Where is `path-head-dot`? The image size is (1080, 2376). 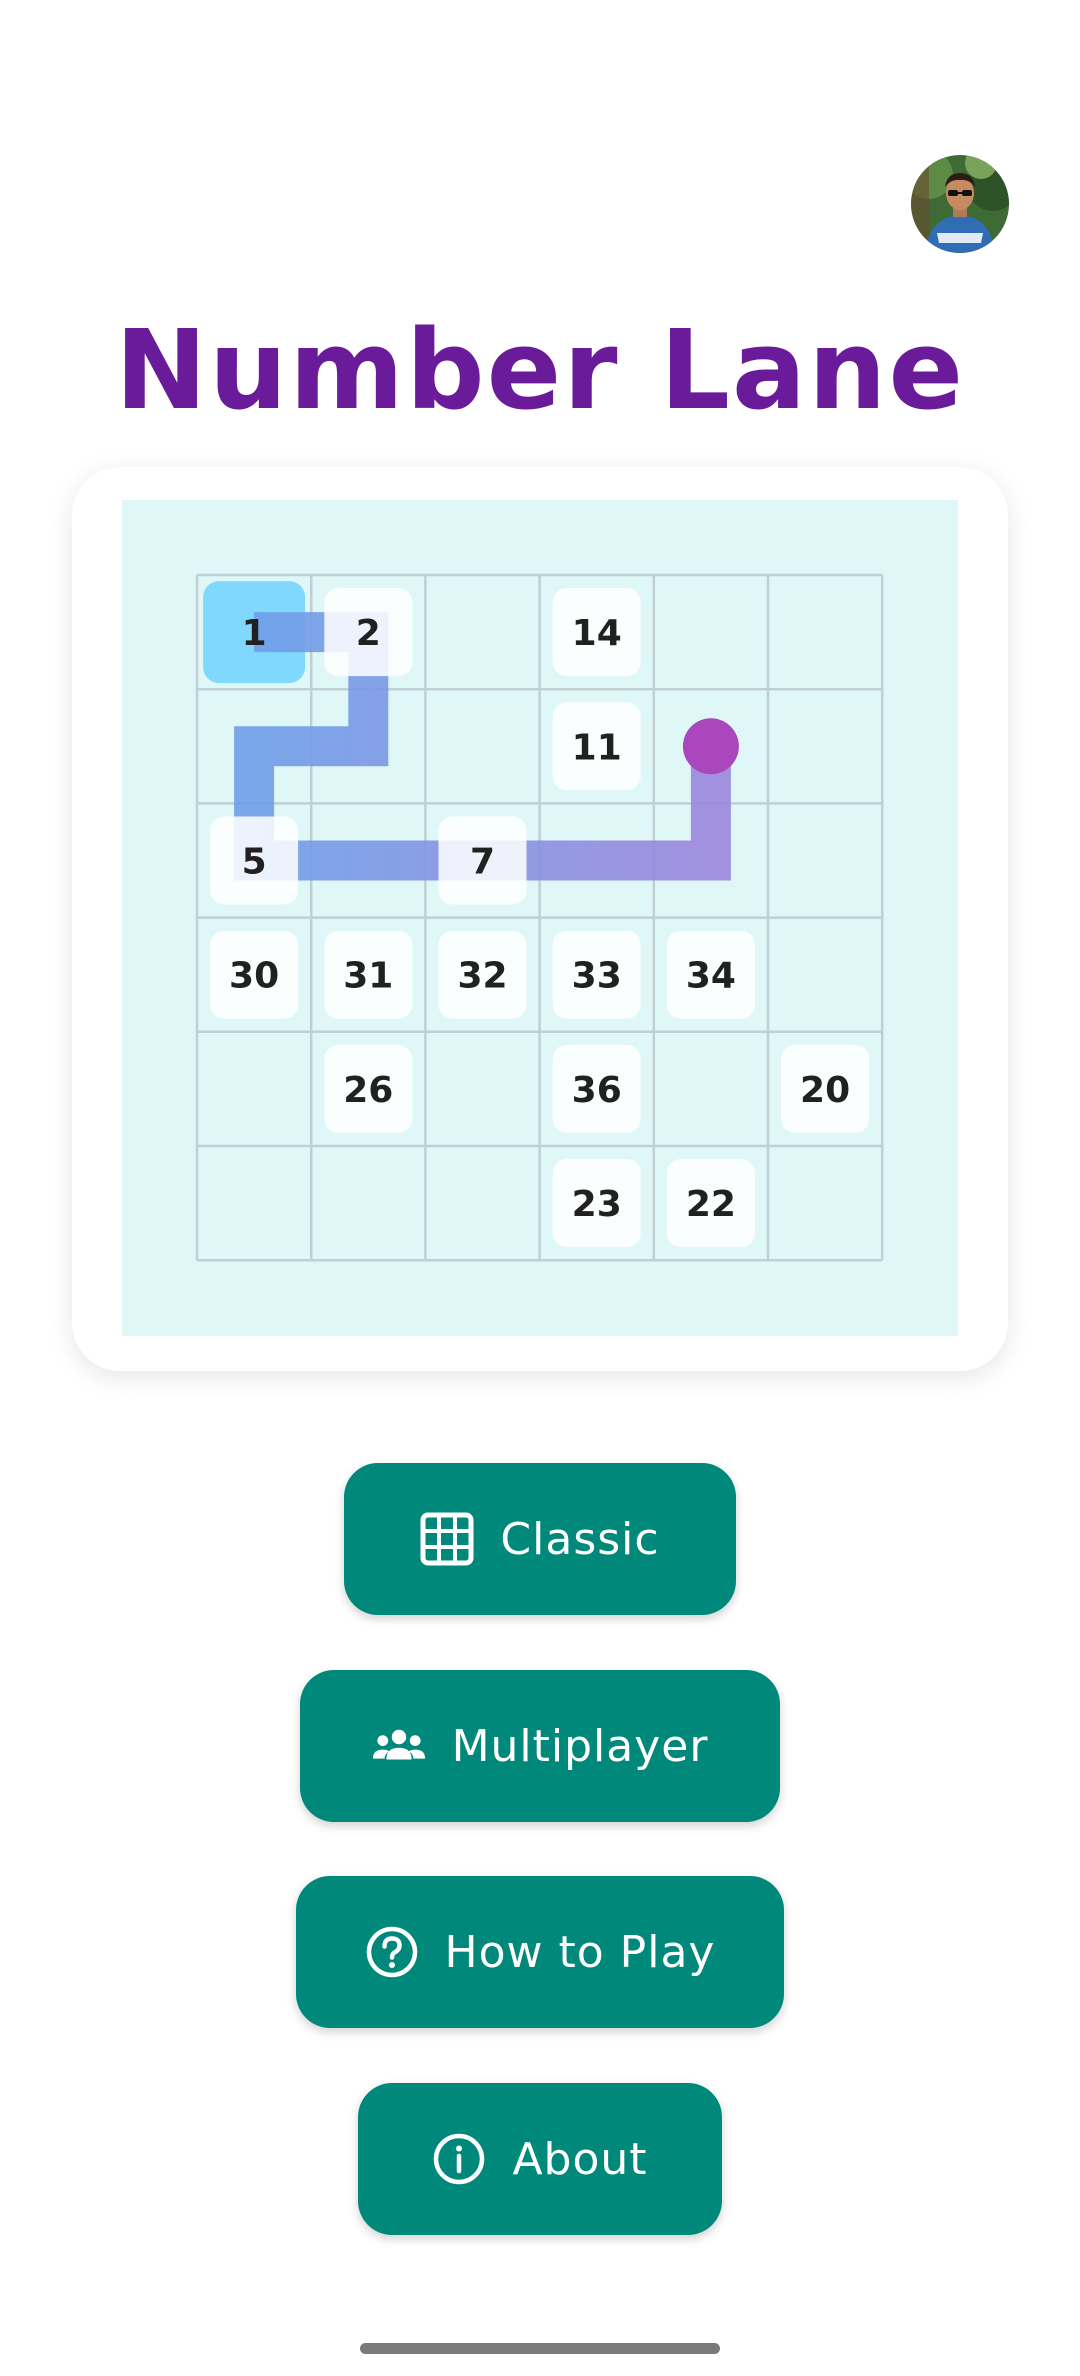
path-head-dot is located at coordinates (710, 746).